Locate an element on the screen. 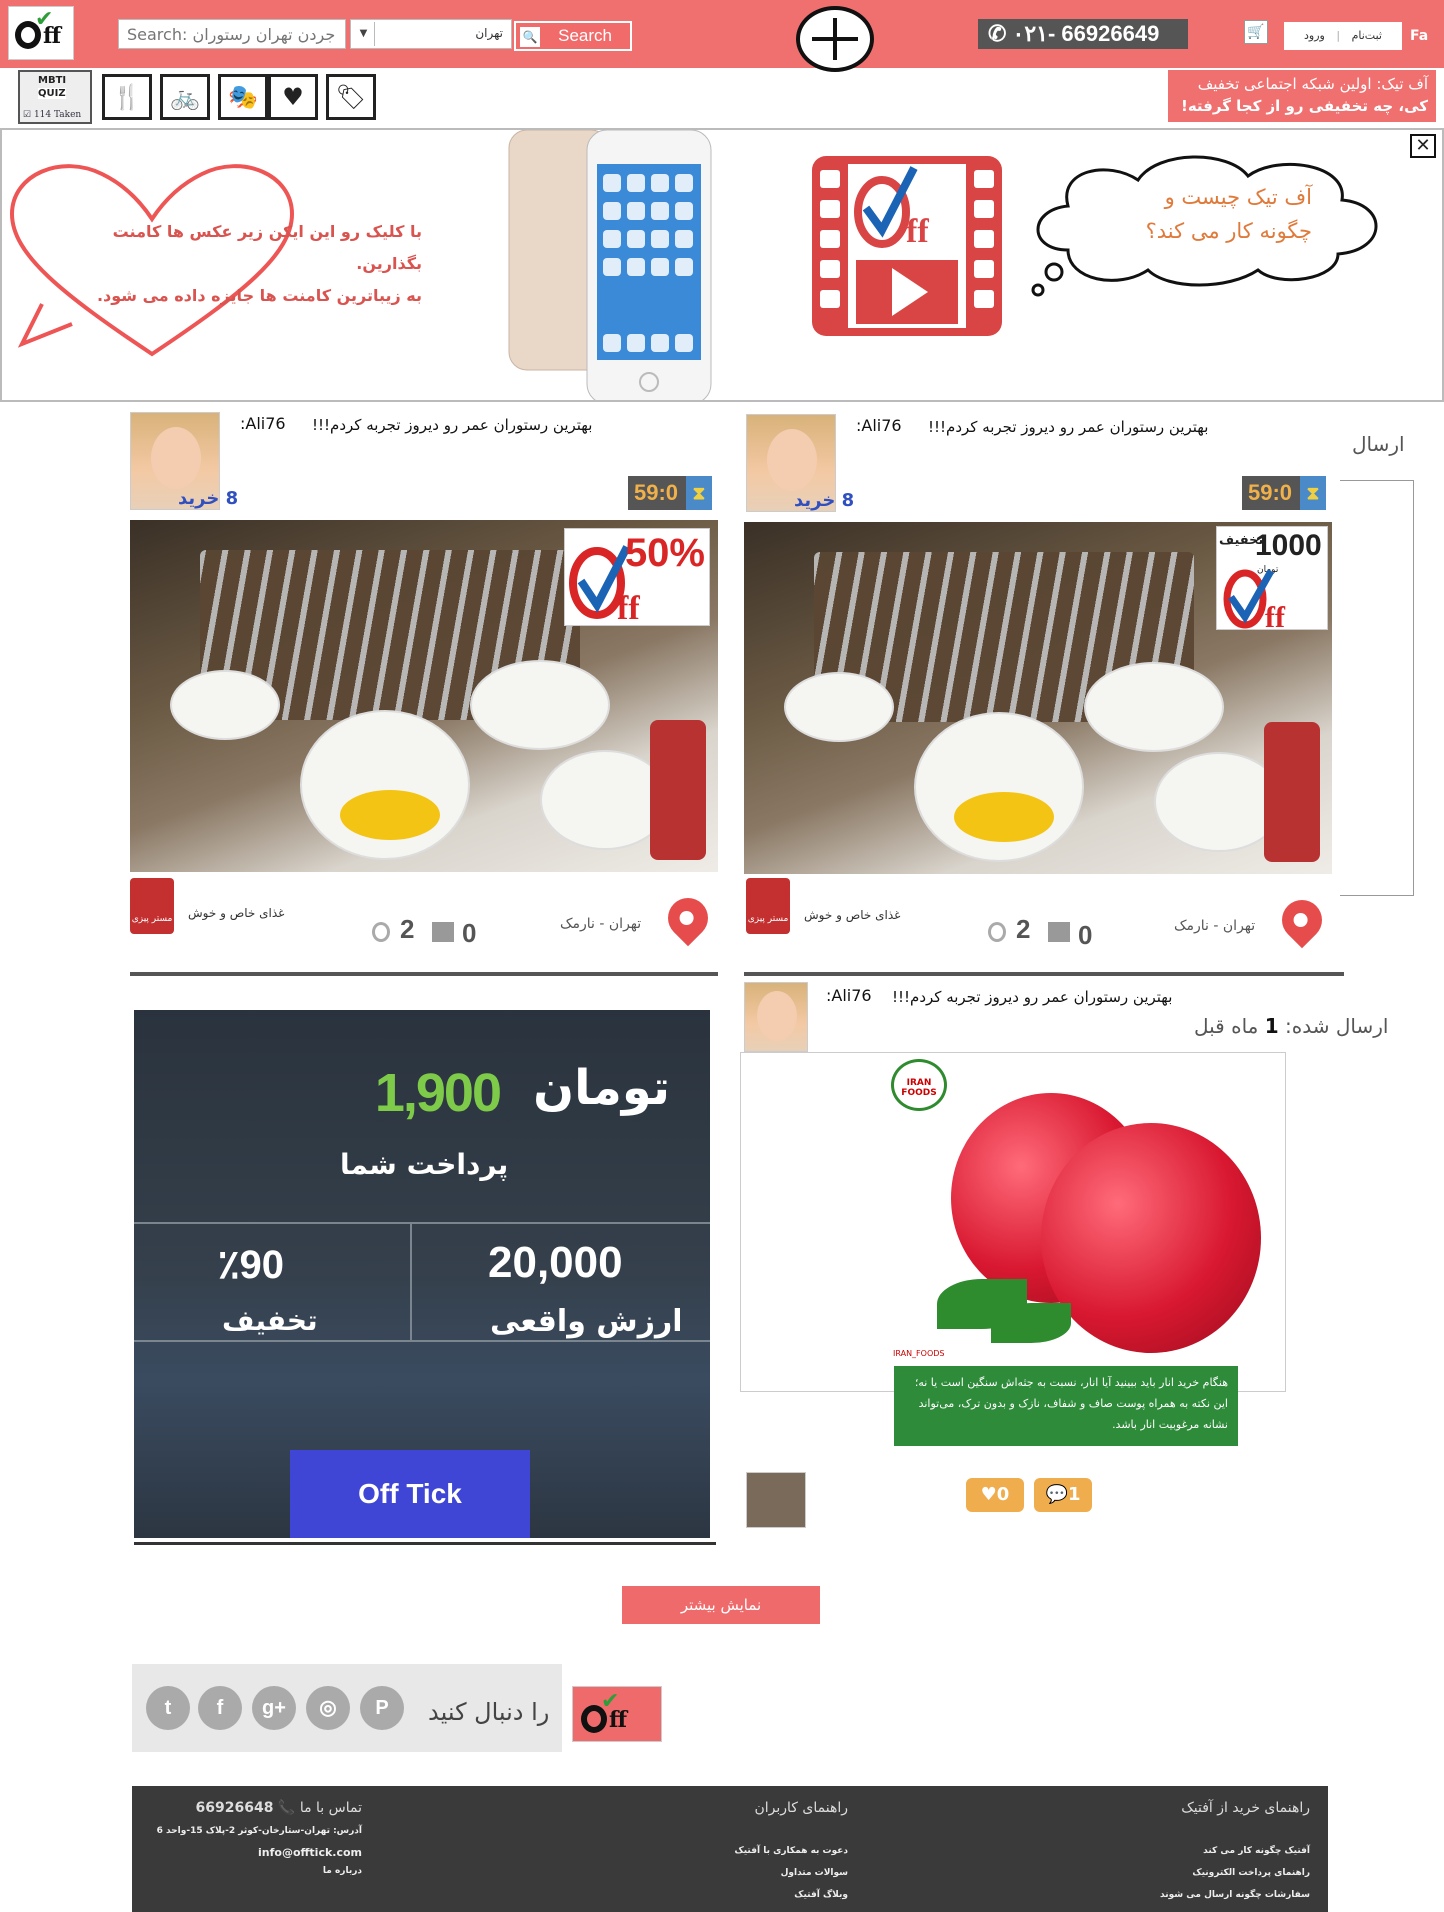 The image size is (1444, 1912). contact-label: تماس با ما is located at coordinates (330, 1808).